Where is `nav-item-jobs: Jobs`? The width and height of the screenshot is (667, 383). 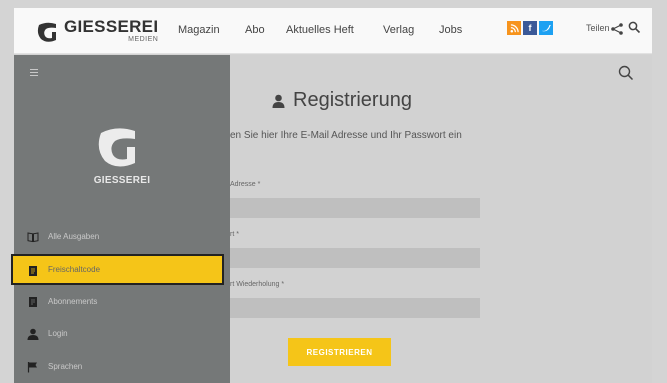
nav-item-jobs: Jobs is located at coordinates (450, 30).